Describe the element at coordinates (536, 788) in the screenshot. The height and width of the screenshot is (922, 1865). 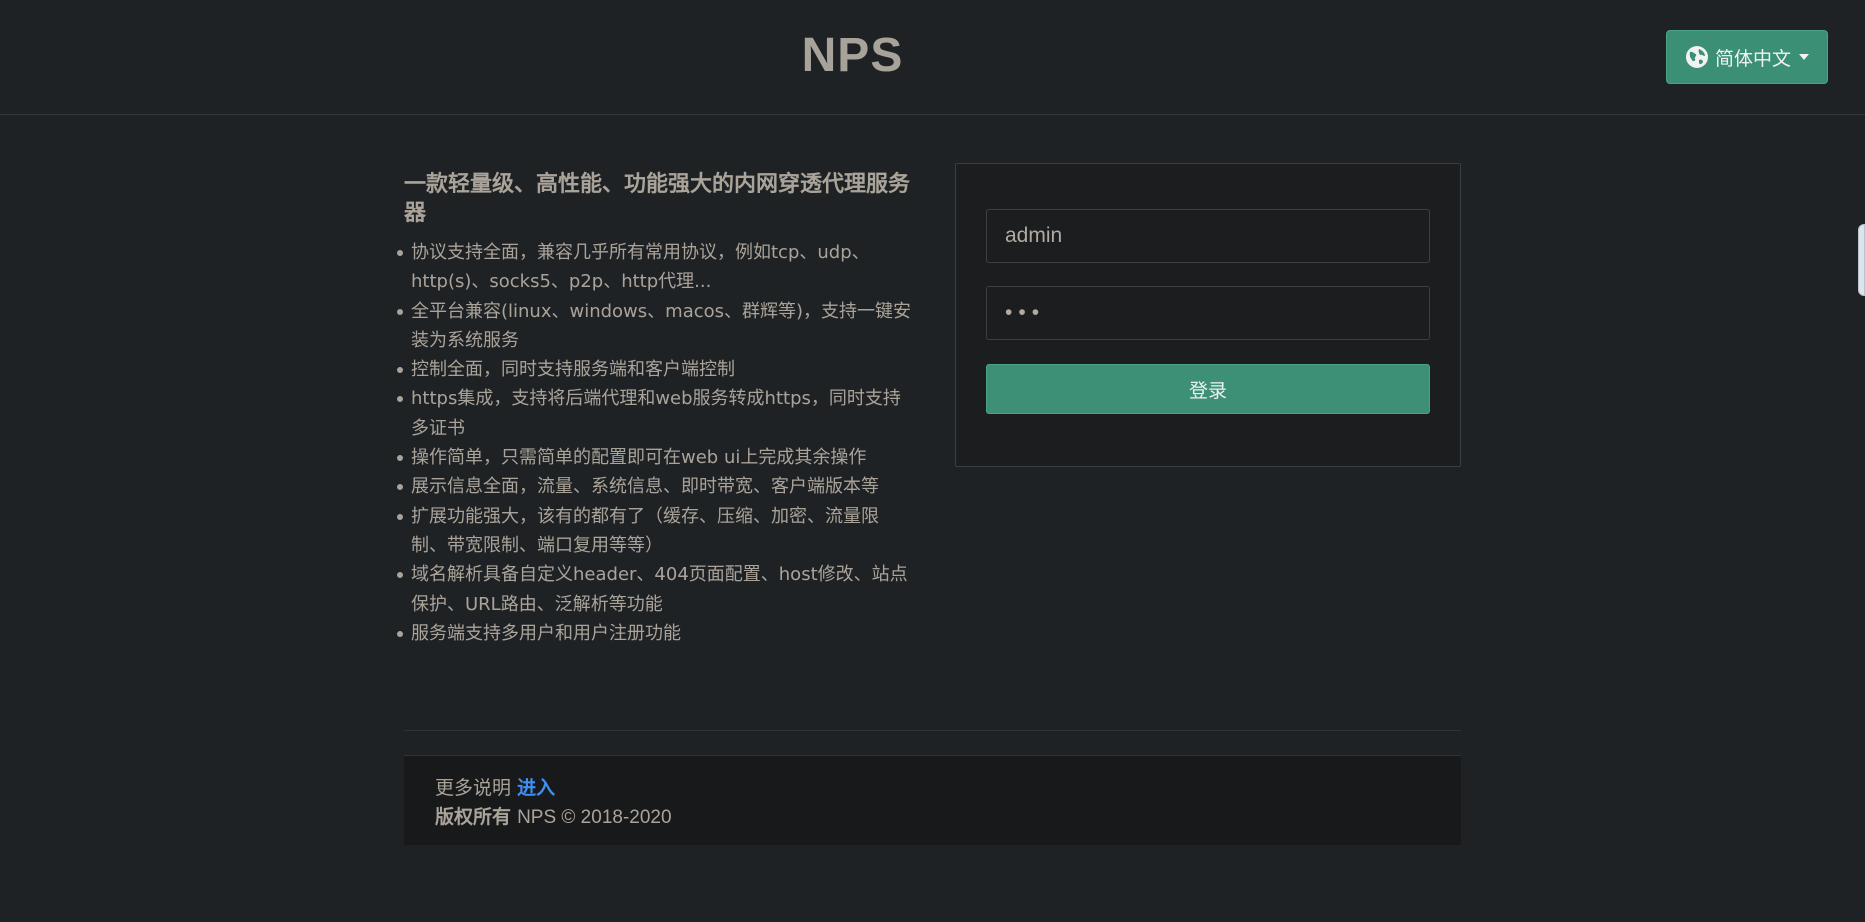
I see `more-info-link: 进入` at that location.